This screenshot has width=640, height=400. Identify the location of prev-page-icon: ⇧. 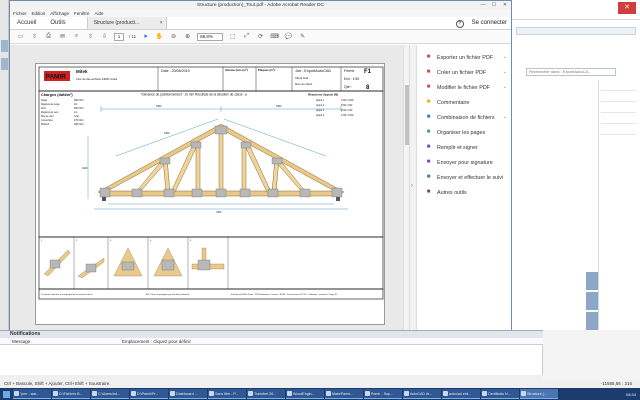
(90, 36).